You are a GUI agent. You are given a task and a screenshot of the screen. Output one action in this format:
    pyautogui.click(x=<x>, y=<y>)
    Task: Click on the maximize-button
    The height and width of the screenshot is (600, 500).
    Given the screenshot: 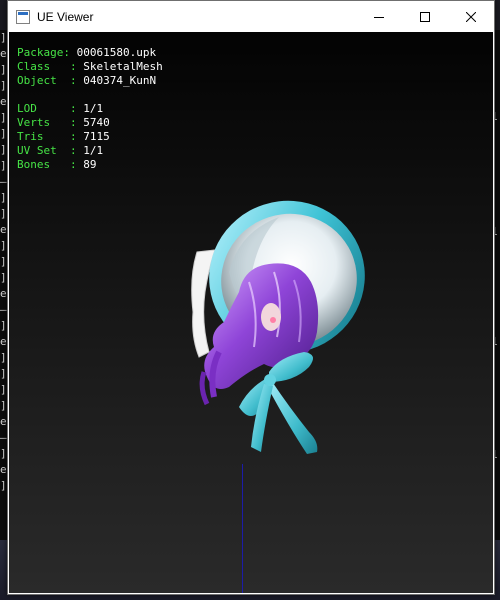 What is the action you would take?
    pyautogui.click(x=425, y=16)
    